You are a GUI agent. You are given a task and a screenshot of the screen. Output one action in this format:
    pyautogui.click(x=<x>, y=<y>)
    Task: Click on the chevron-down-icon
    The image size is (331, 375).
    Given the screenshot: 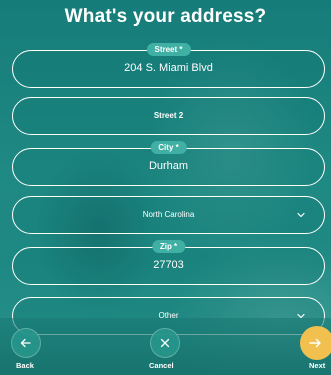 What is the action you would take?
    pyautogui.click(x=301, y=215)
    